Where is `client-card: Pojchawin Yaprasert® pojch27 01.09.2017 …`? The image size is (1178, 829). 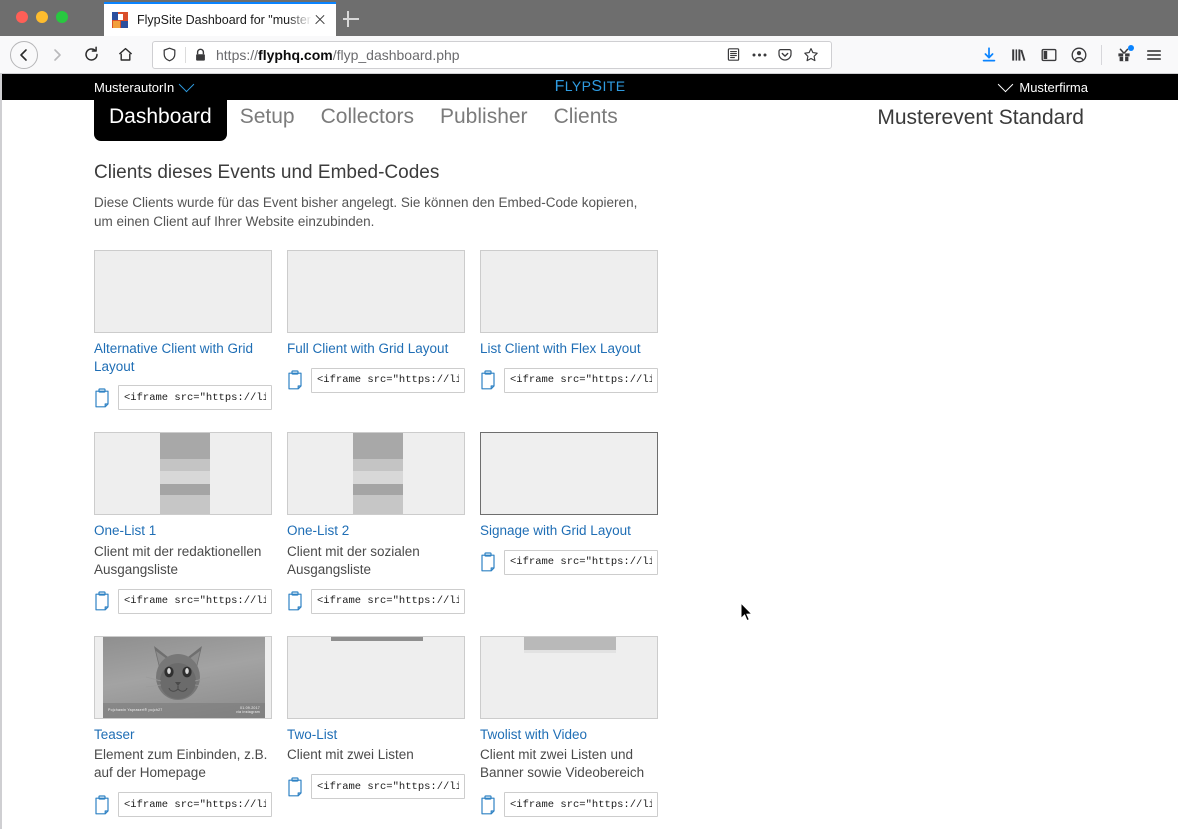 client-card: Pojchawin Yaprasert® pojch27 01.09.2017 … is located at coordinates (183, 726).